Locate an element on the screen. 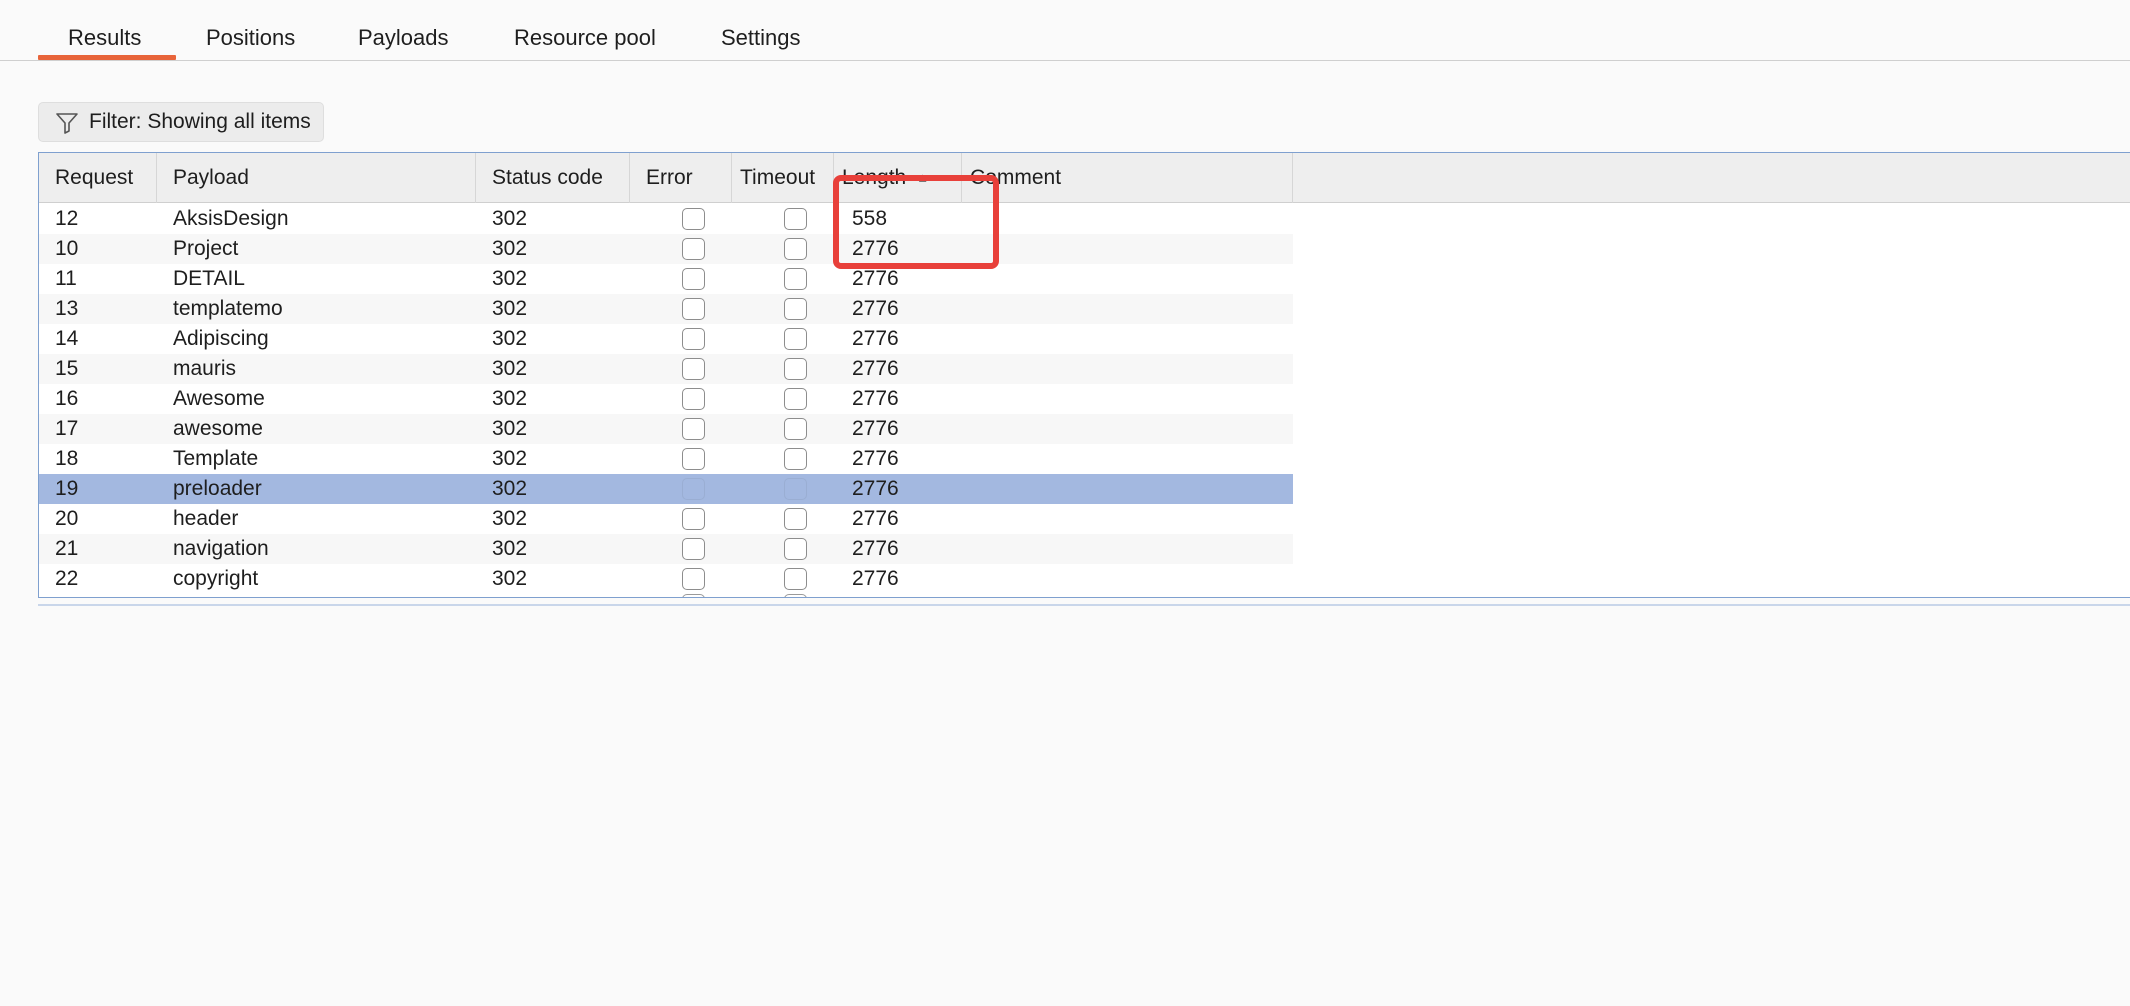 Image resolution: width=2130 pixels, height=1006 pixels. table-row: 13 templatemo 302 2776 is located at coordinates (666, 309).